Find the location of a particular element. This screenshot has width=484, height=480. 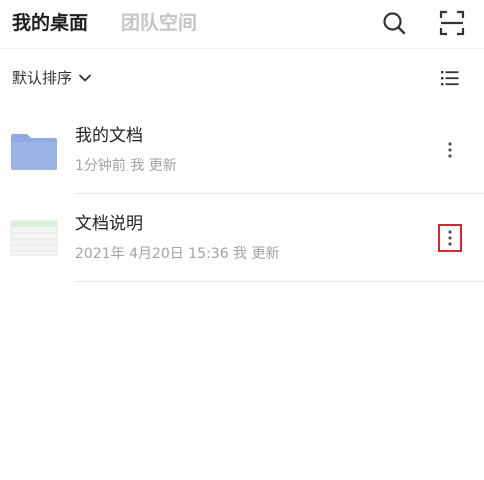

scan-icon is located at coordinates (452, 23).